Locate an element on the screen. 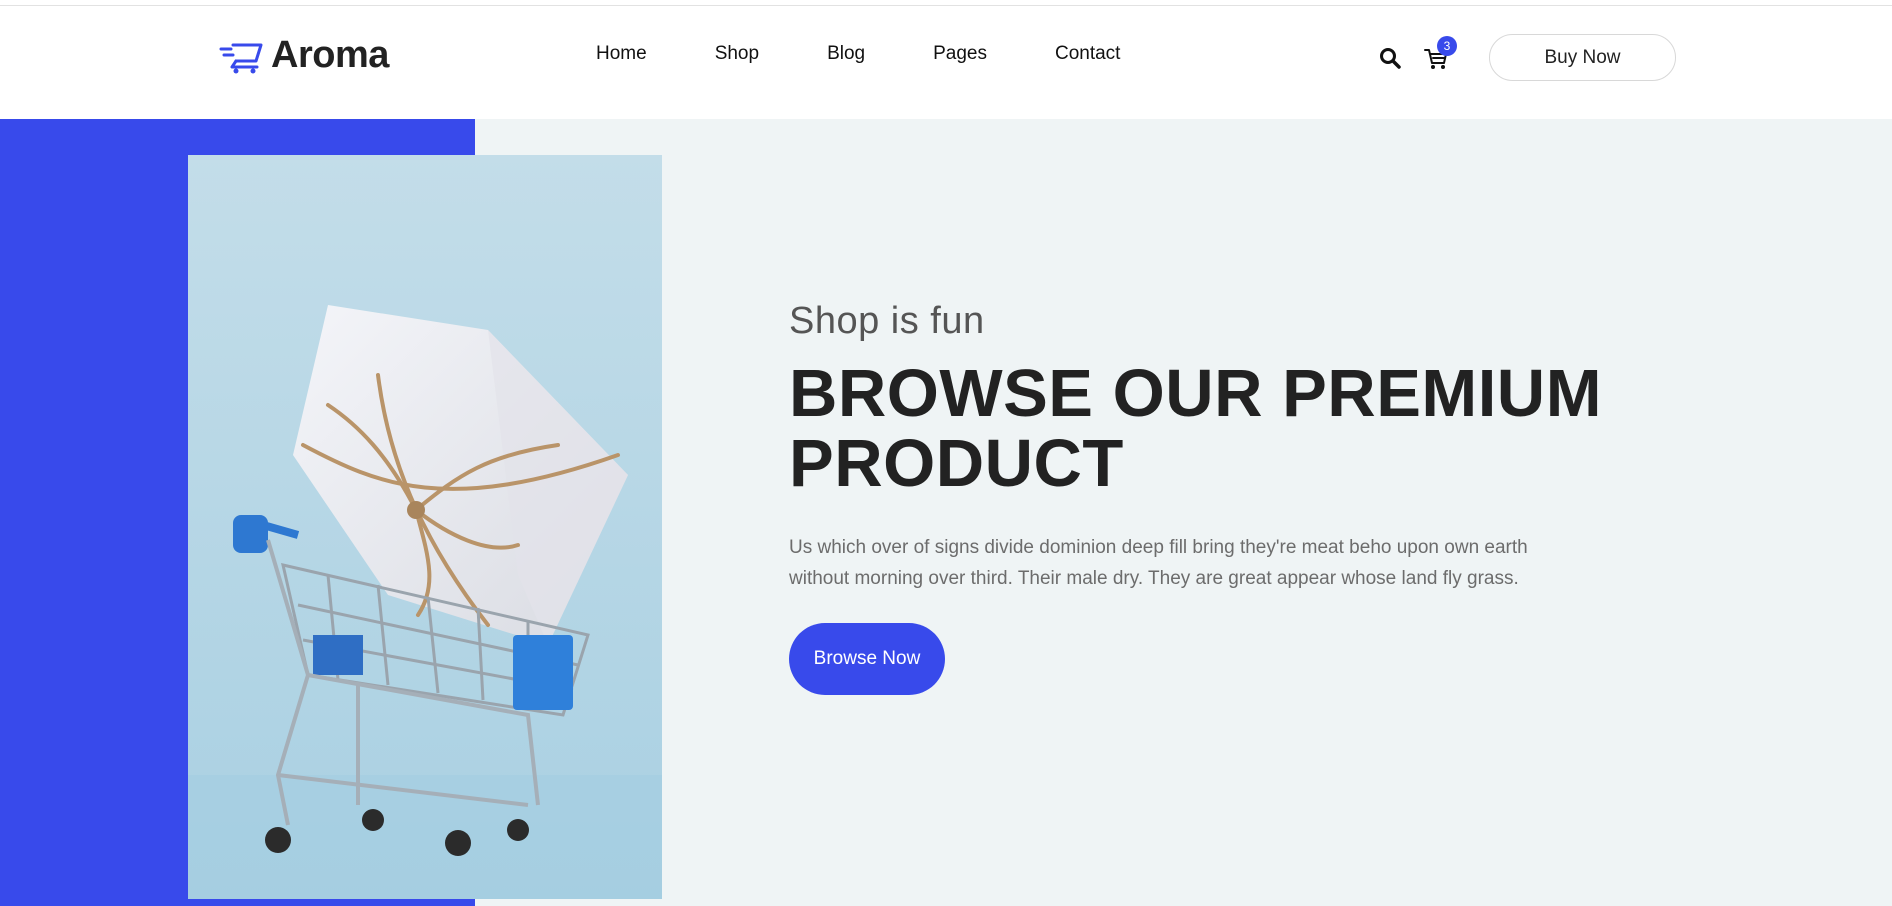 This screenshot has height=906, width=1892. cart-count-badge: 3 is located at coordinates (1447, 46).